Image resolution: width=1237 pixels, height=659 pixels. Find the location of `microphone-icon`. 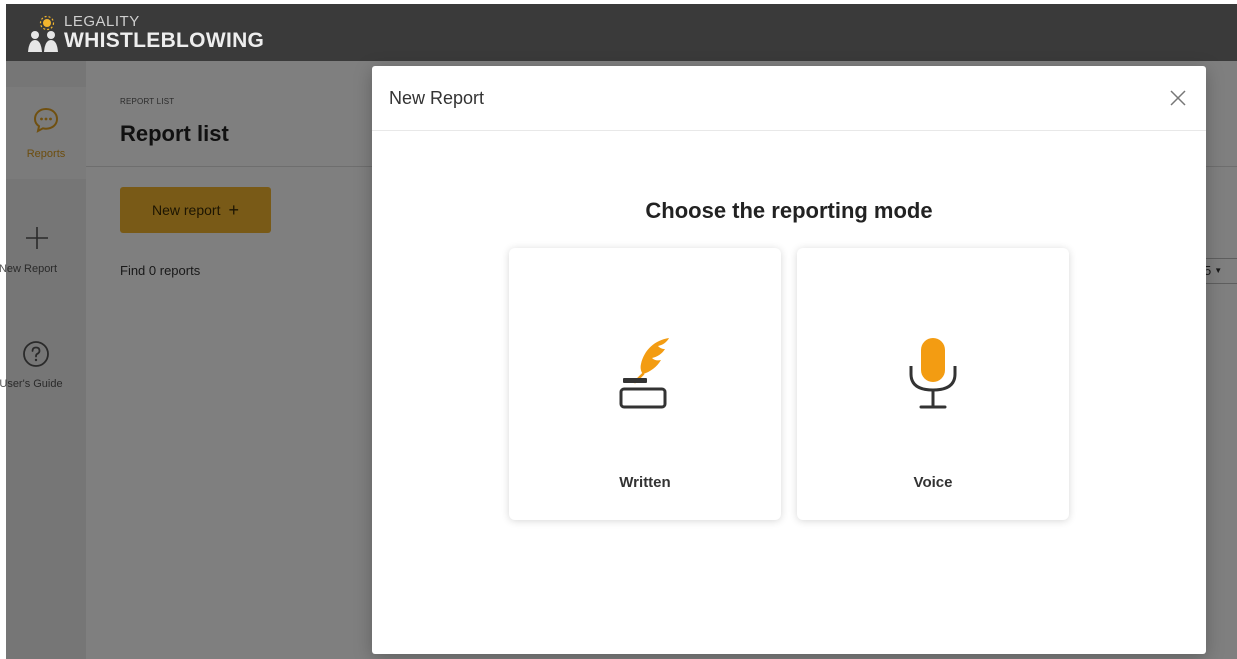

microphone-icon is located at coordinates (933, 373).